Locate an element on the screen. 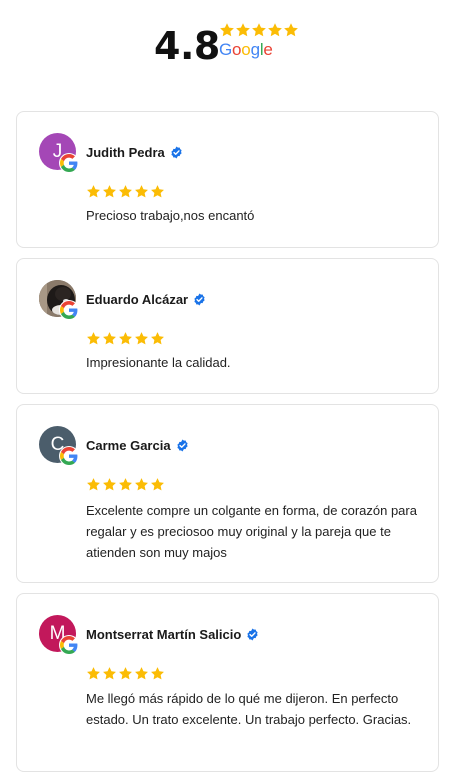  reviewer-name: Eduardo Alcázar is located at coordinates (137, 299).